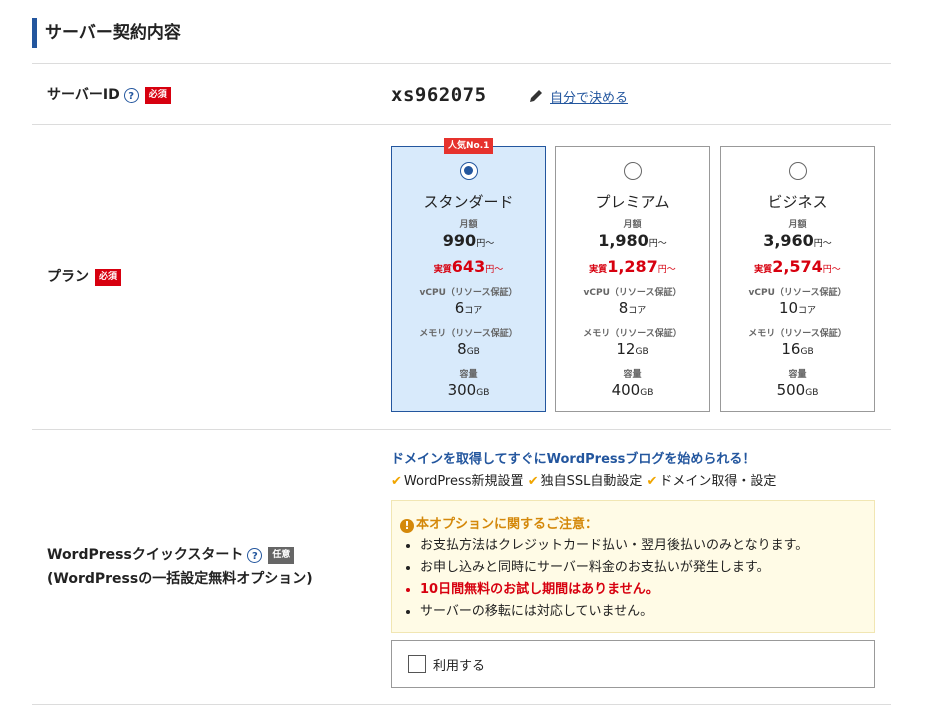  I want to click on memory-number: 16, so click(791, 349).